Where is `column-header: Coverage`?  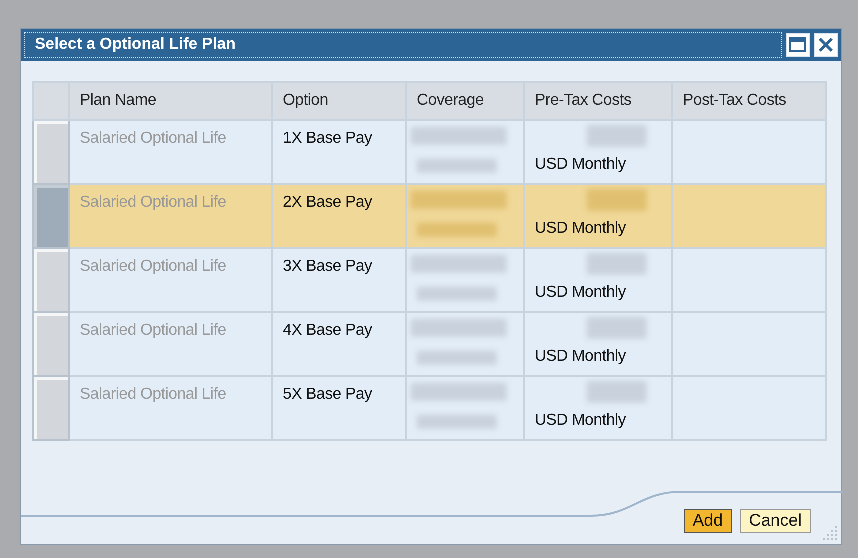 column-header: Coverage is located at coordinates (465, 101).